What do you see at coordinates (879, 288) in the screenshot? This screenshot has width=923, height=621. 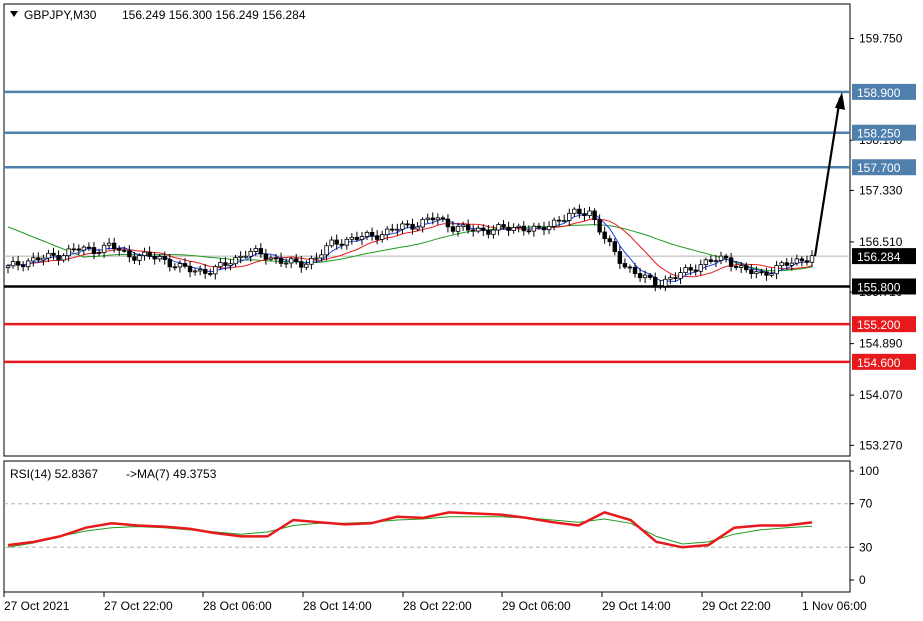 I see `level-tag-label: 155.800` at bounding box center [879, 288].